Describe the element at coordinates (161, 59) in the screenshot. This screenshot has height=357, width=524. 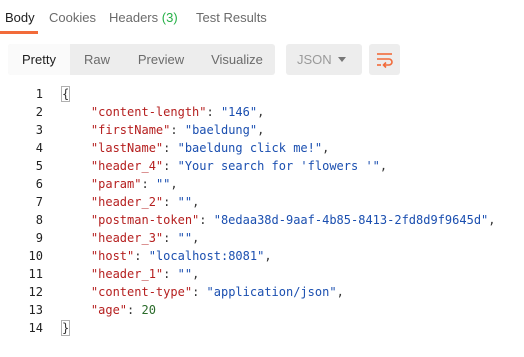
I see `preview-button: Preview` at that location.